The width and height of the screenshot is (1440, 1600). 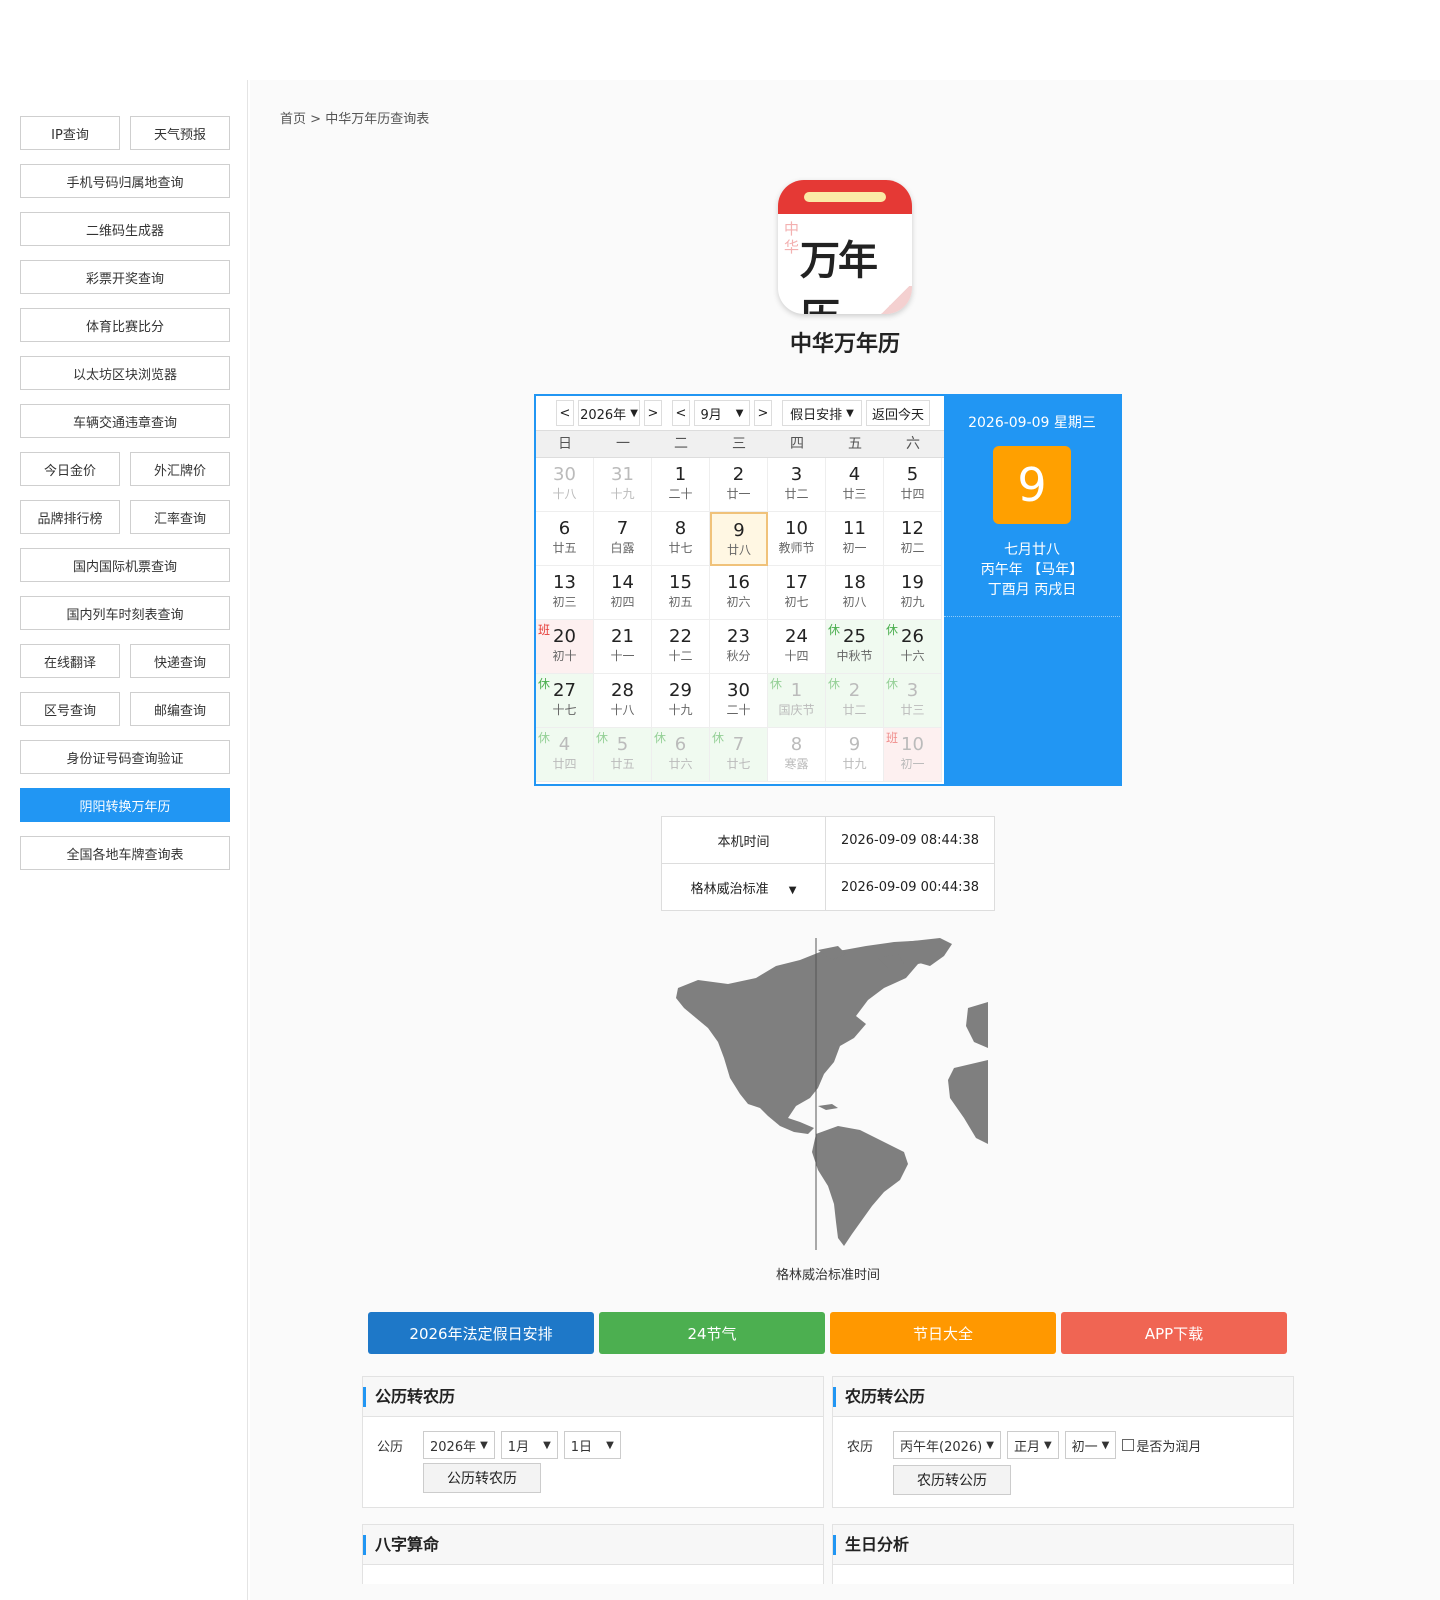 What do you see at coordinates (763, 413) in the screenshot?
I see `next-month-button: >` at bounding box center [763, 413].